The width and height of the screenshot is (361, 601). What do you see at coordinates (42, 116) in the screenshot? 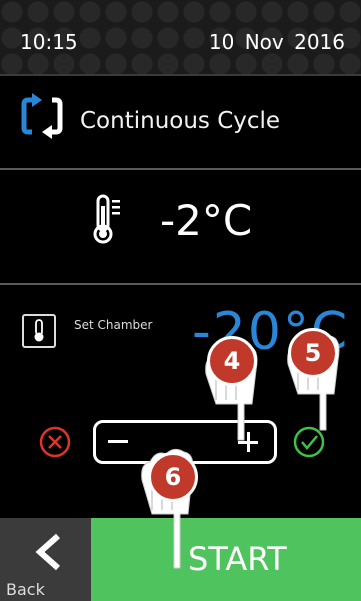
I see `refresh-cycle-icon` at bounding box center [42, 116].